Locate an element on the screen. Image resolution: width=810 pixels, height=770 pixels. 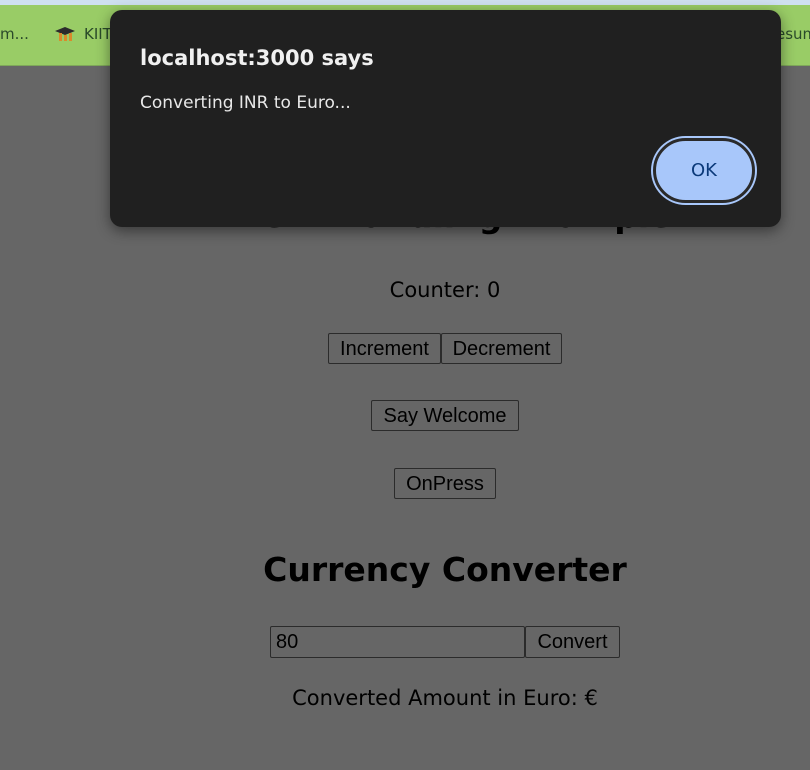
increment-button: Increment is located at coordinates (384, 348).